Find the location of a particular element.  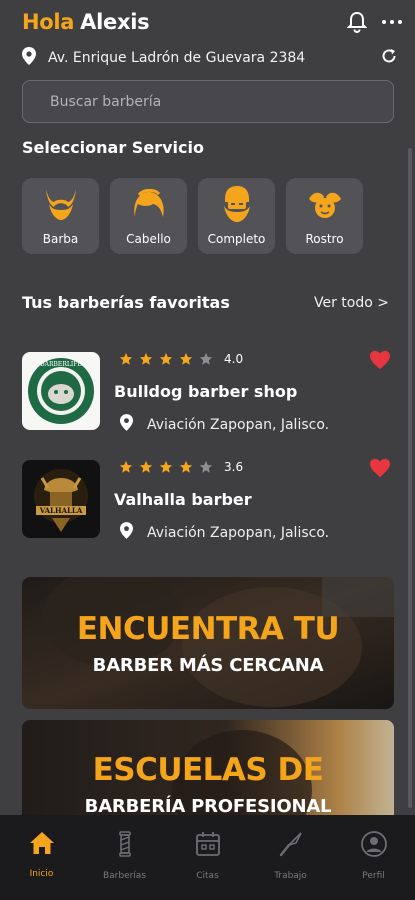

rating-stars: 3.6 is located at coordinates (181, 467).